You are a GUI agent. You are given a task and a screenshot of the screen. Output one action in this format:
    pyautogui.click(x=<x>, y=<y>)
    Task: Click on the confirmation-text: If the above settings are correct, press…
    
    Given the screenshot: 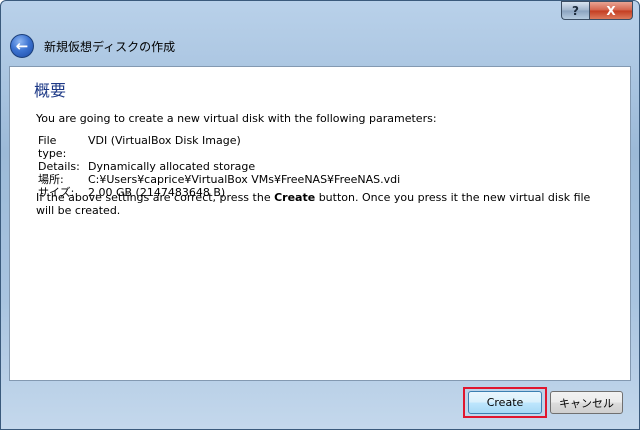 What is the action you would take?
    pyautogui.click(x=321, y=204)
    